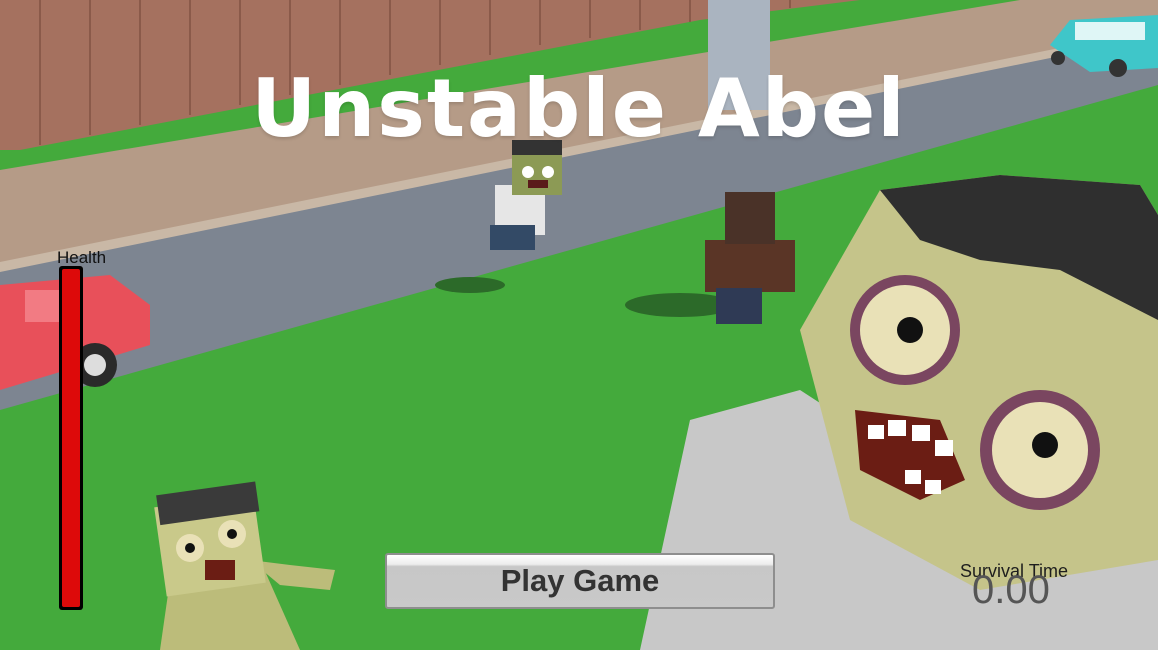 This screenshot has height=650, width=1158. I want to click on health-bar-fill, so click(71, 438).